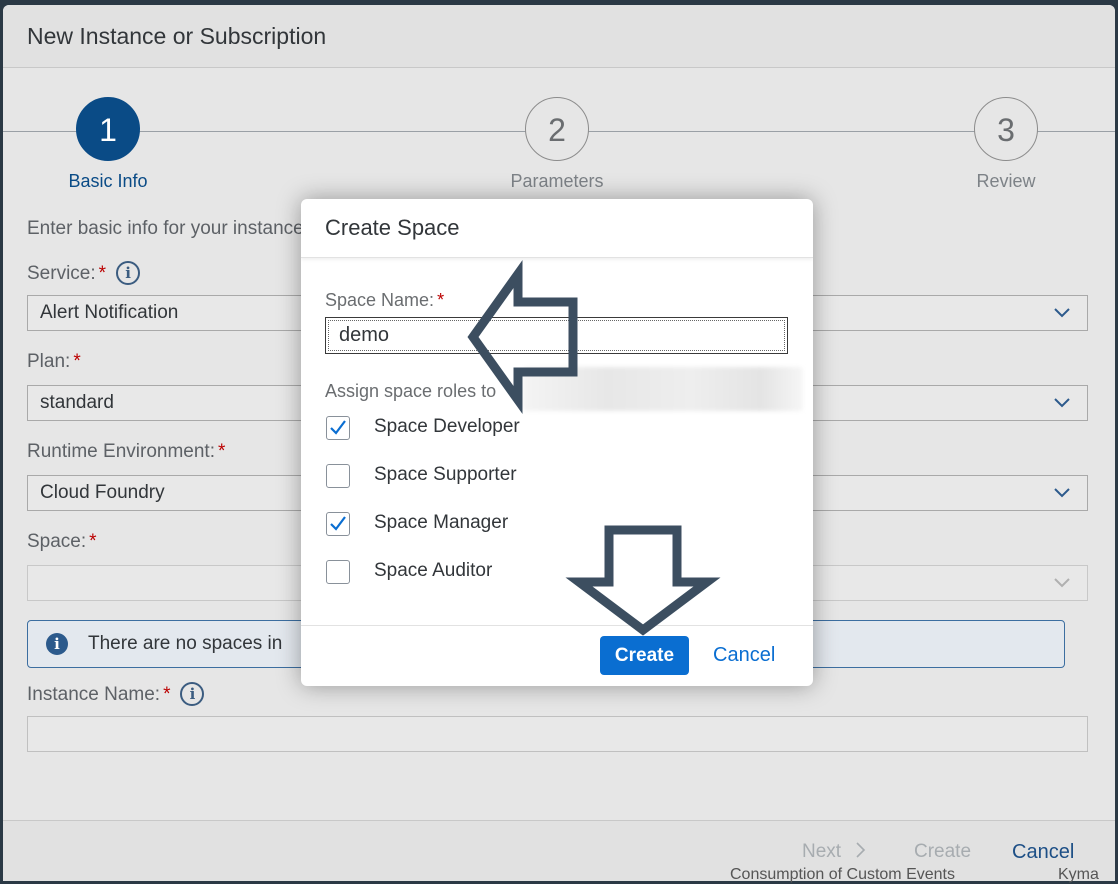 The height and width of the screenshot is (884, 1118). I want to click on step-number: 1, so click(108, 129).